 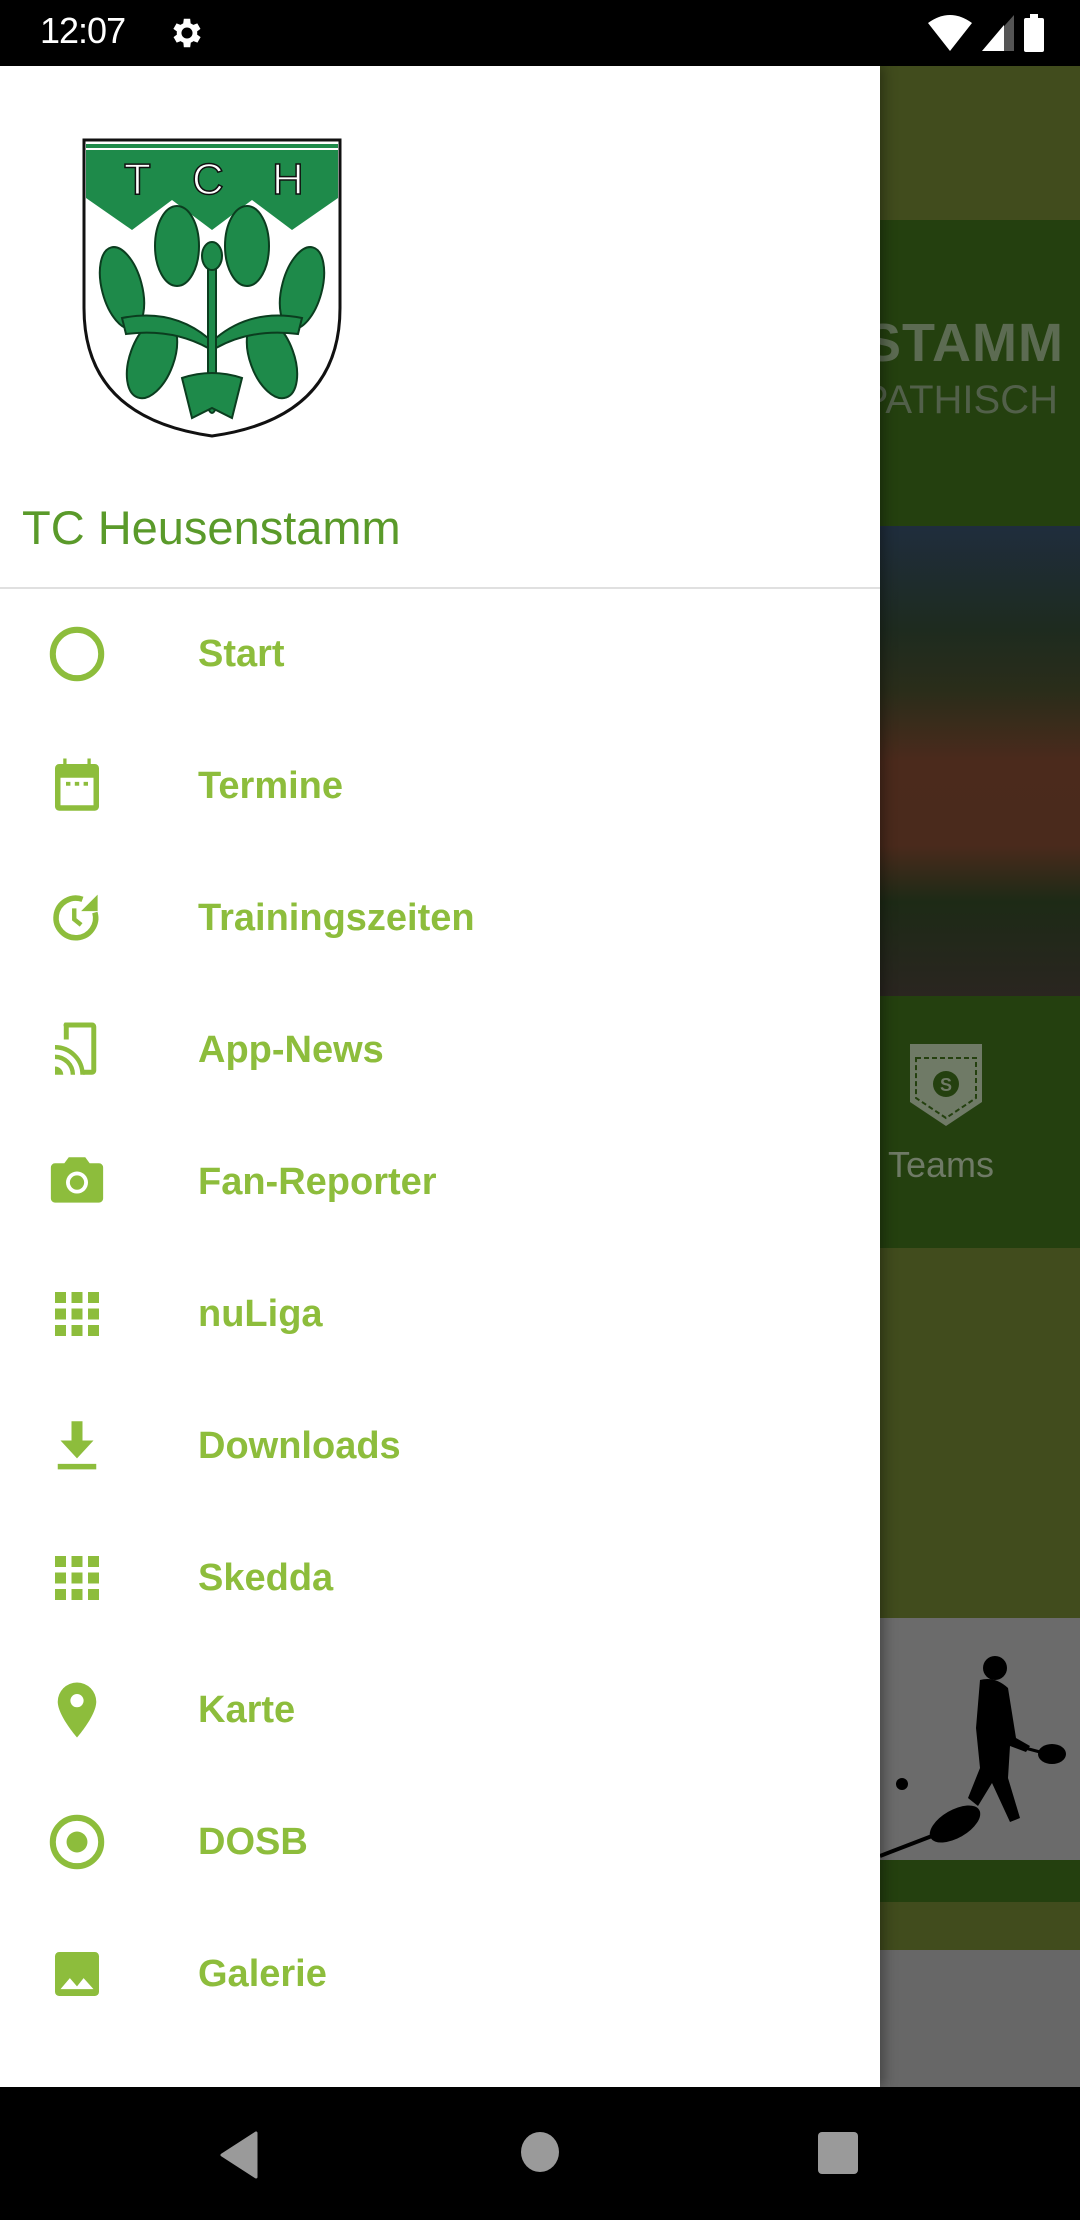 What do you see at coordinates (440, 1183) in the screenshot?
I see `menu-item-fan-reporter: Fan-Reporter` at bounding box center [440, 1183].